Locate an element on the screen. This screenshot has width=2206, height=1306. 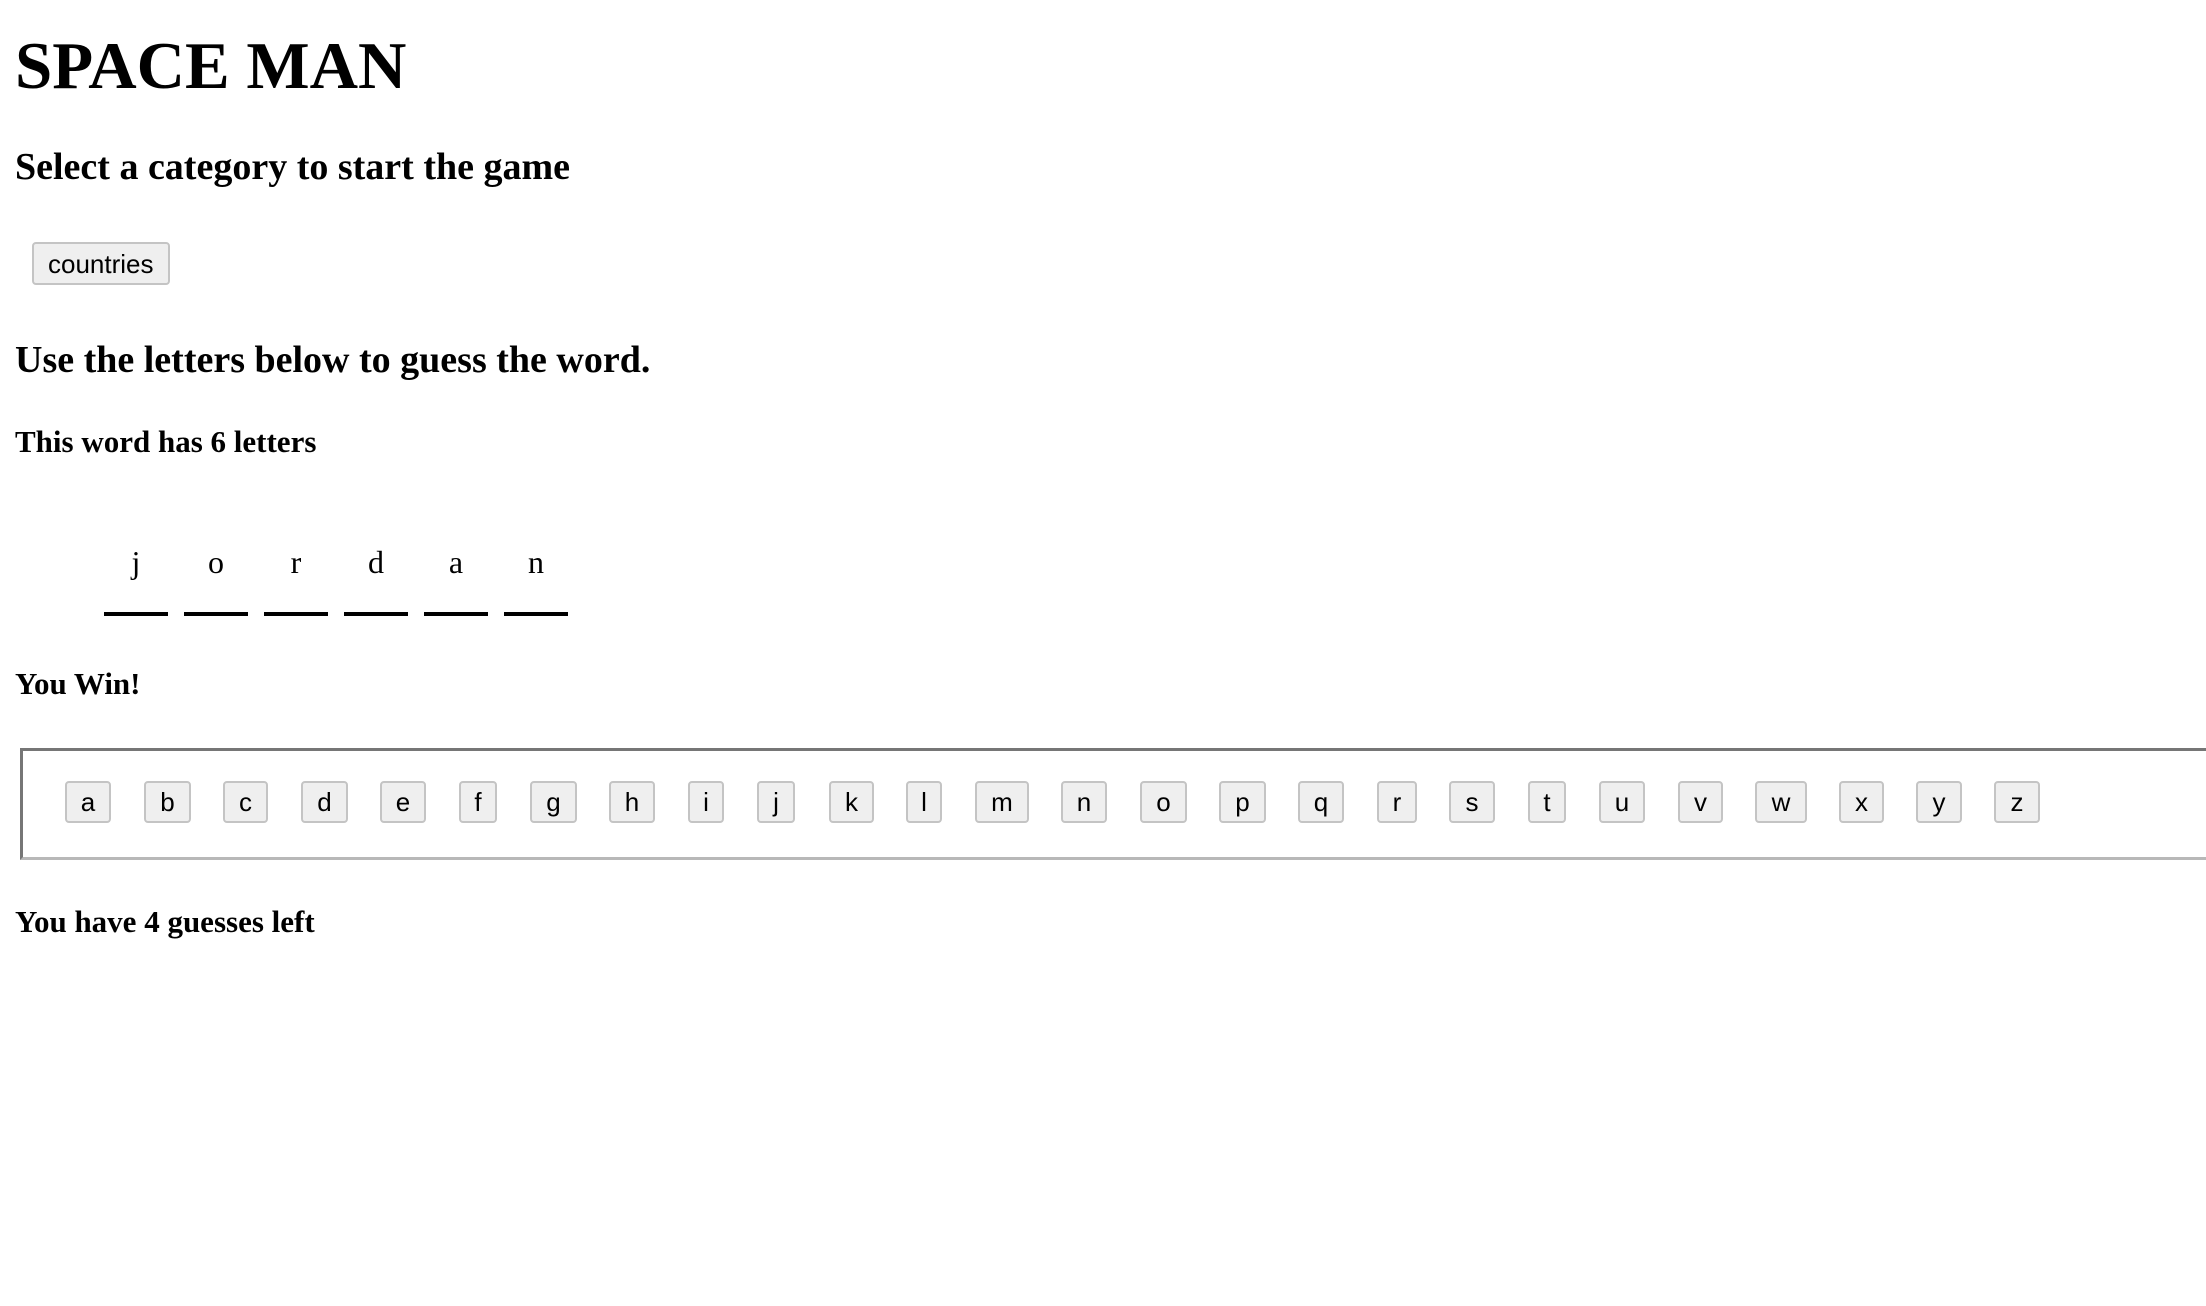
category-prompt: Select a category to start the game is located at coordinates (292, 167).